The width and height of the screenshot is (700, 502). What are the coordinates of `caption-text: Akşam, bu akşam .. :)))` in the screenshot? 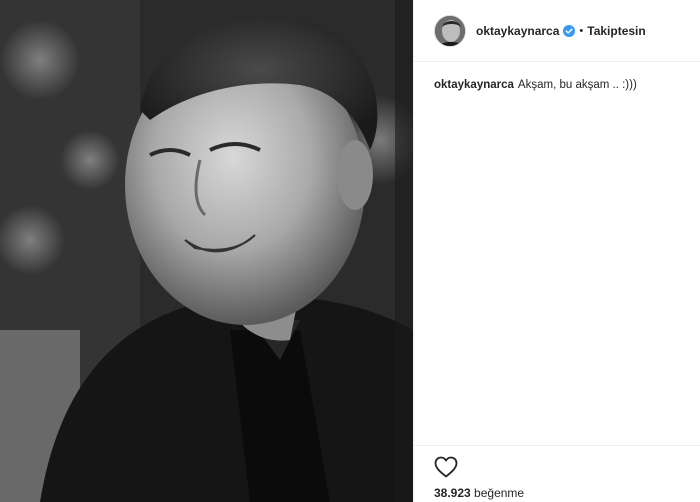 It's located at (577, 85).